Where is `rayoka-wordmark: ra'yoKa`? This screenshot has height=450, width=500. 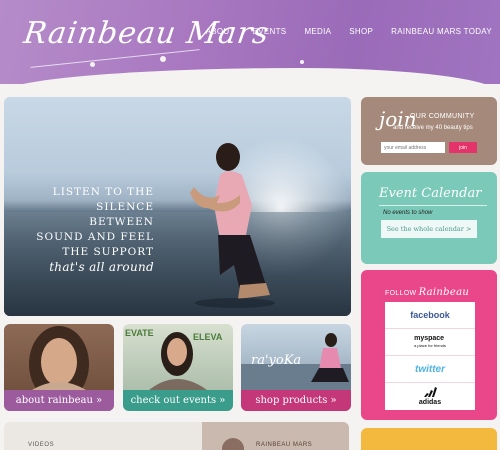
rayoka-wordmark: ra'yoKa is located at coordinates (276, 360).